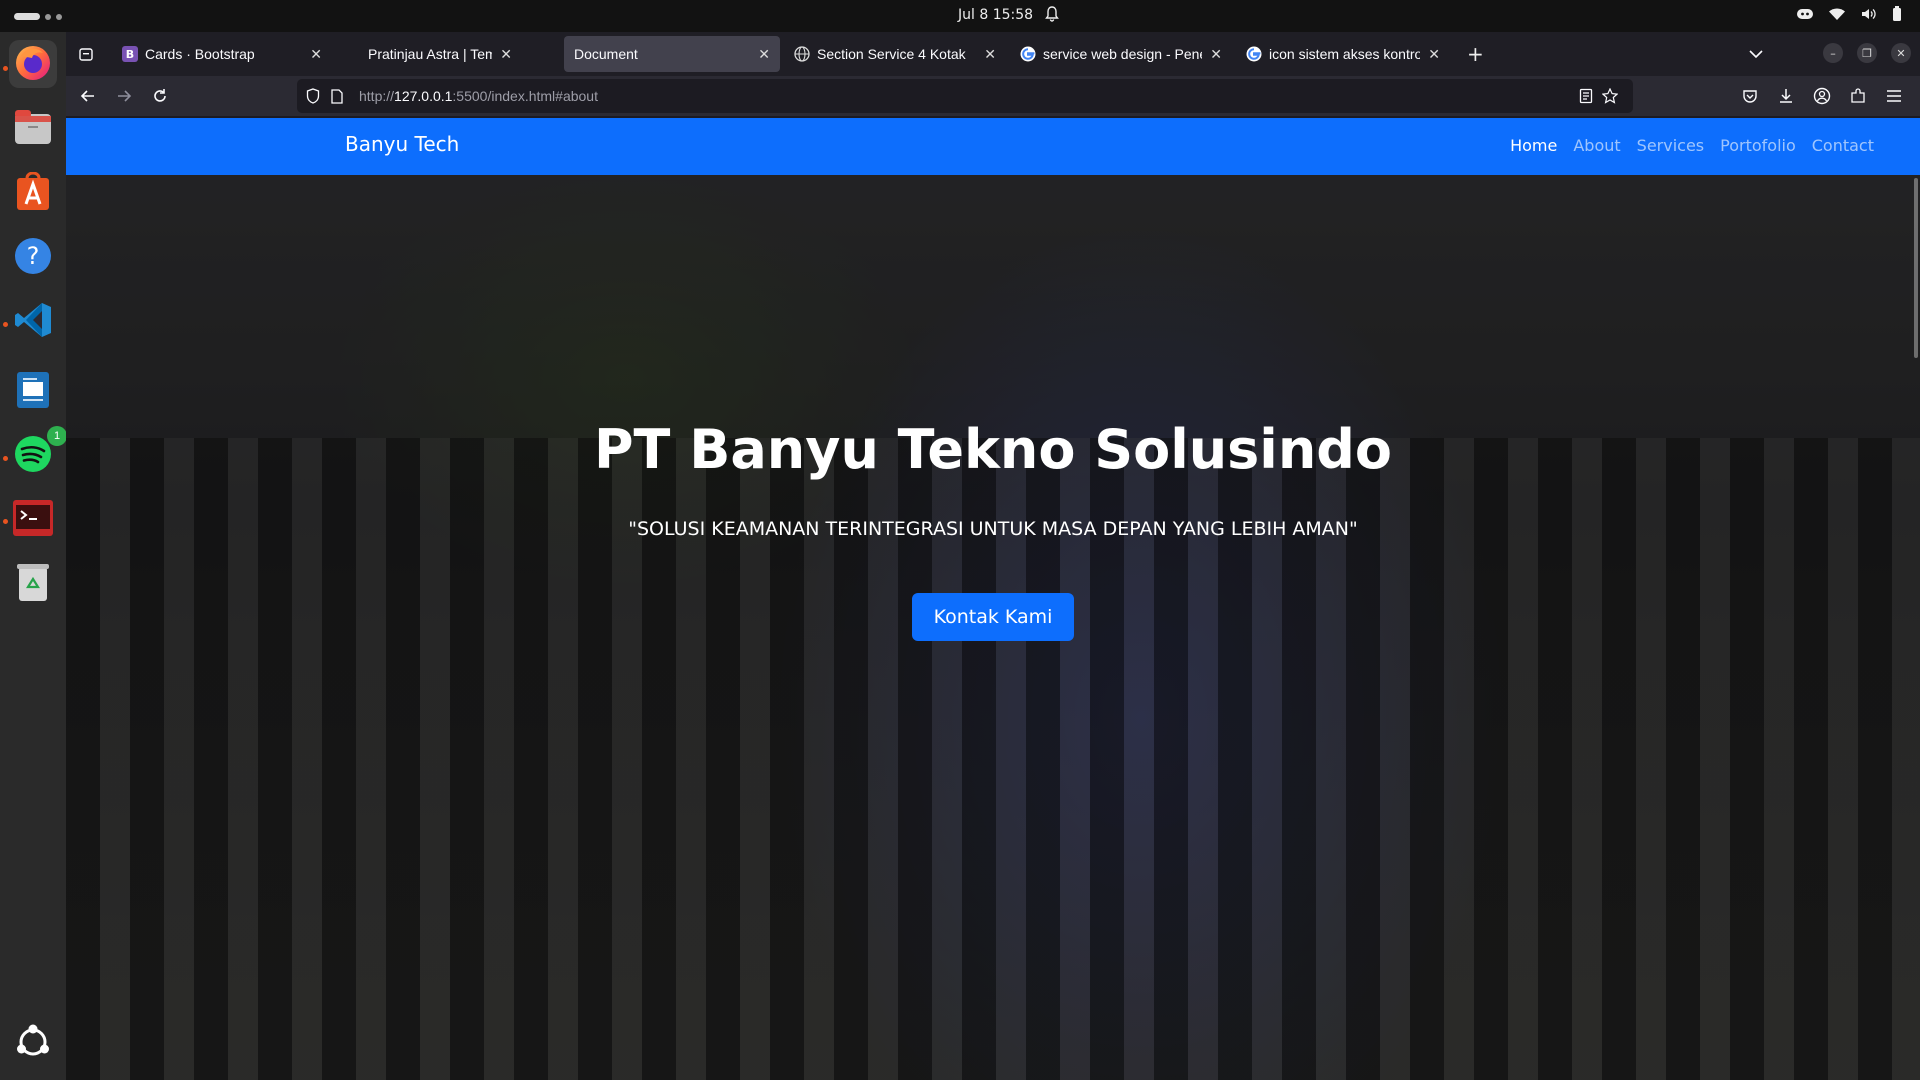  I want to click on site-brand: Banyu Tech, so click(402, 144).